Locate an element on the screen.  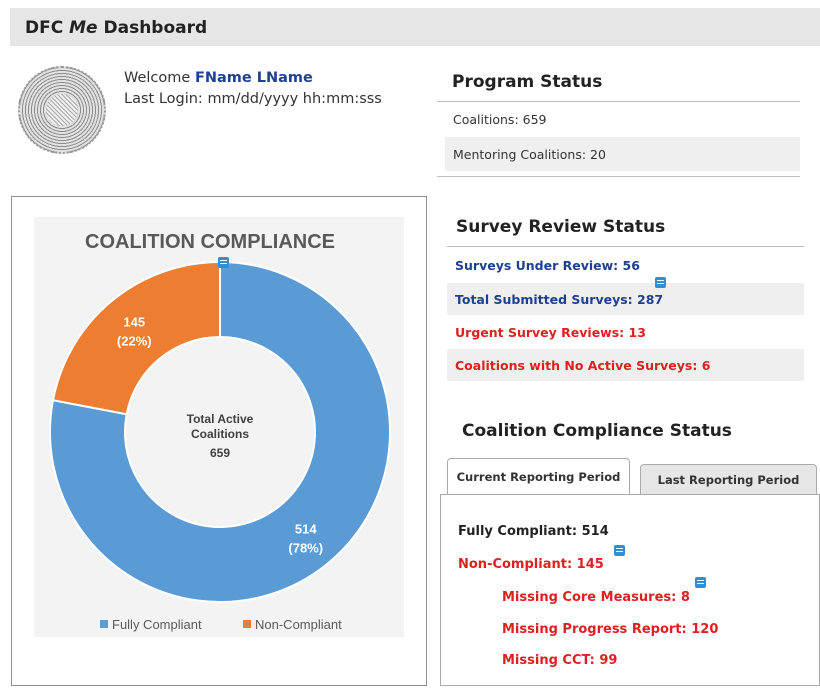
program-status-heading: Program Status is located at coordinates (527, 82).